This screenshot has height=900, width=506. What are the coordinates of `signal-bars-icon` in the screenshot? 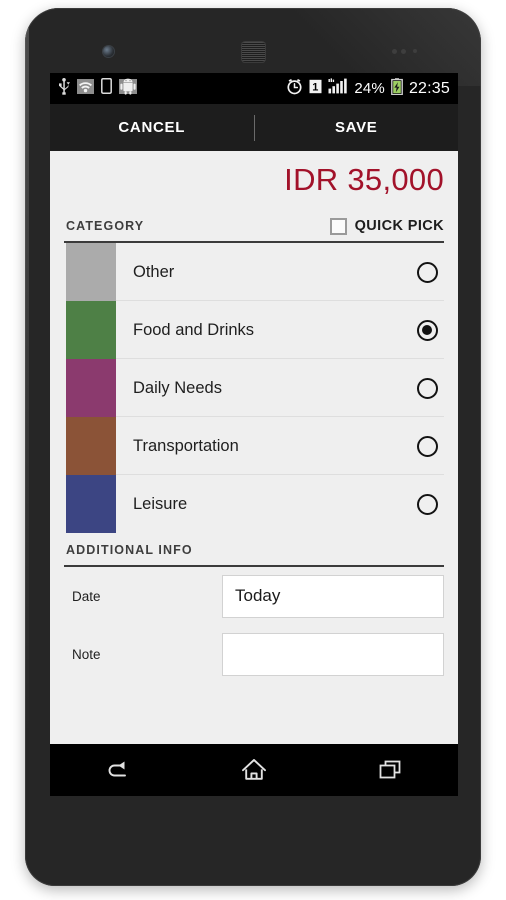 It's located at (338, 88).